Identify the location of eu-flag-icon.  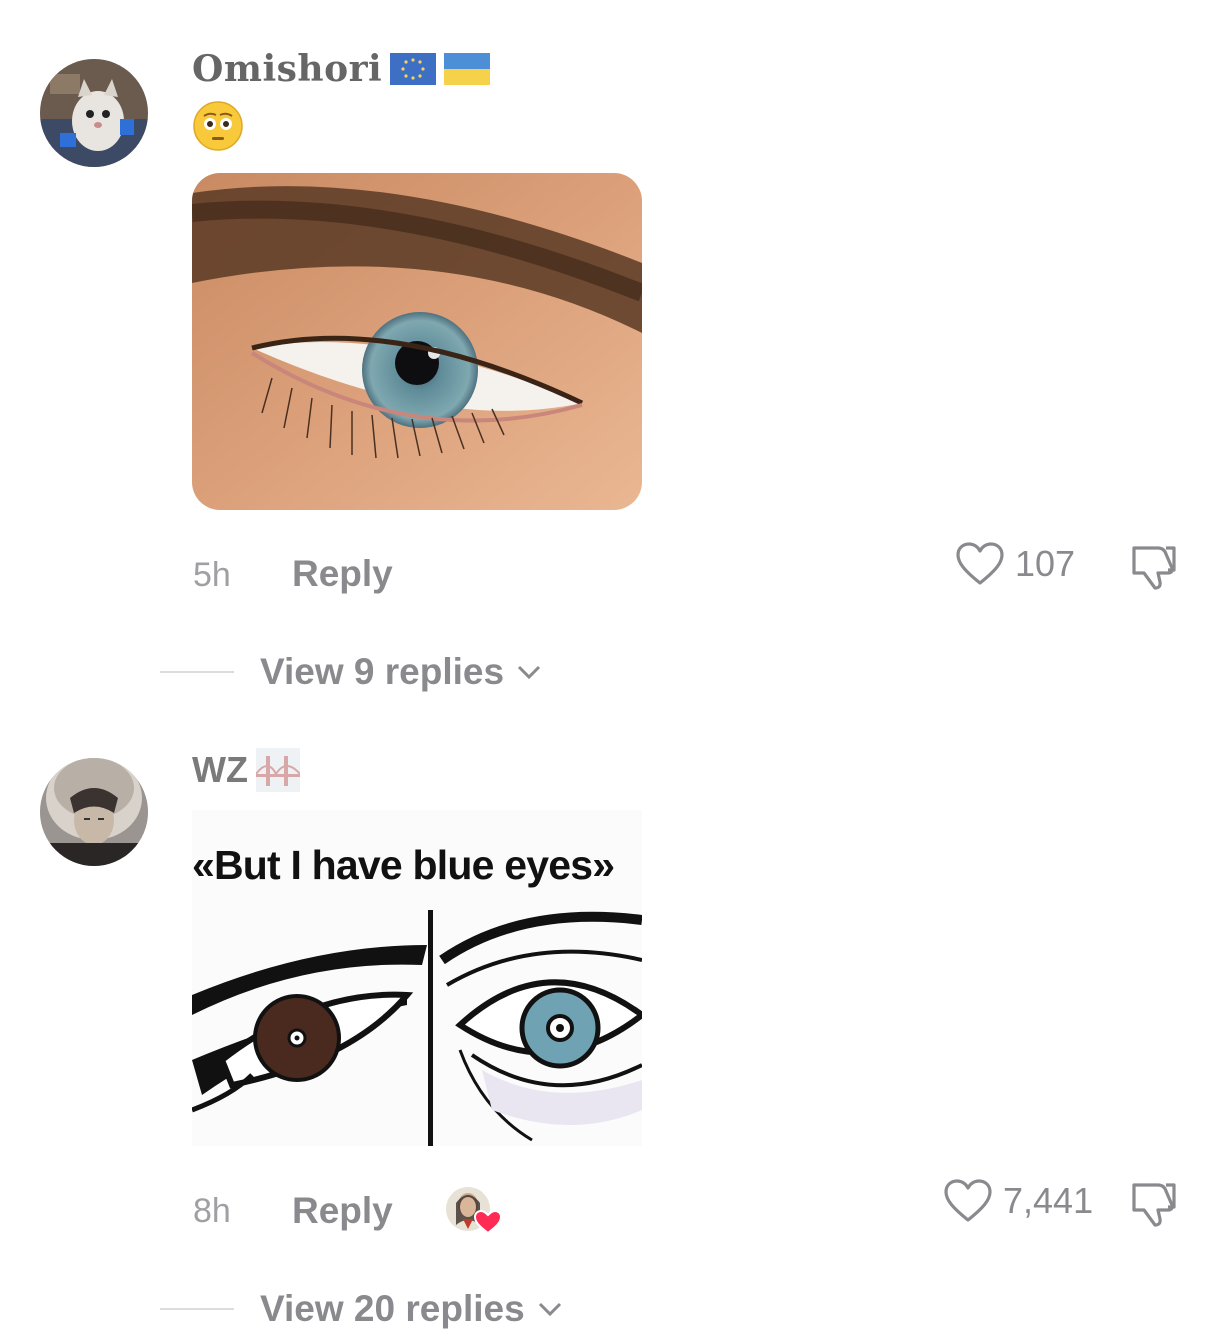
(413, 69).